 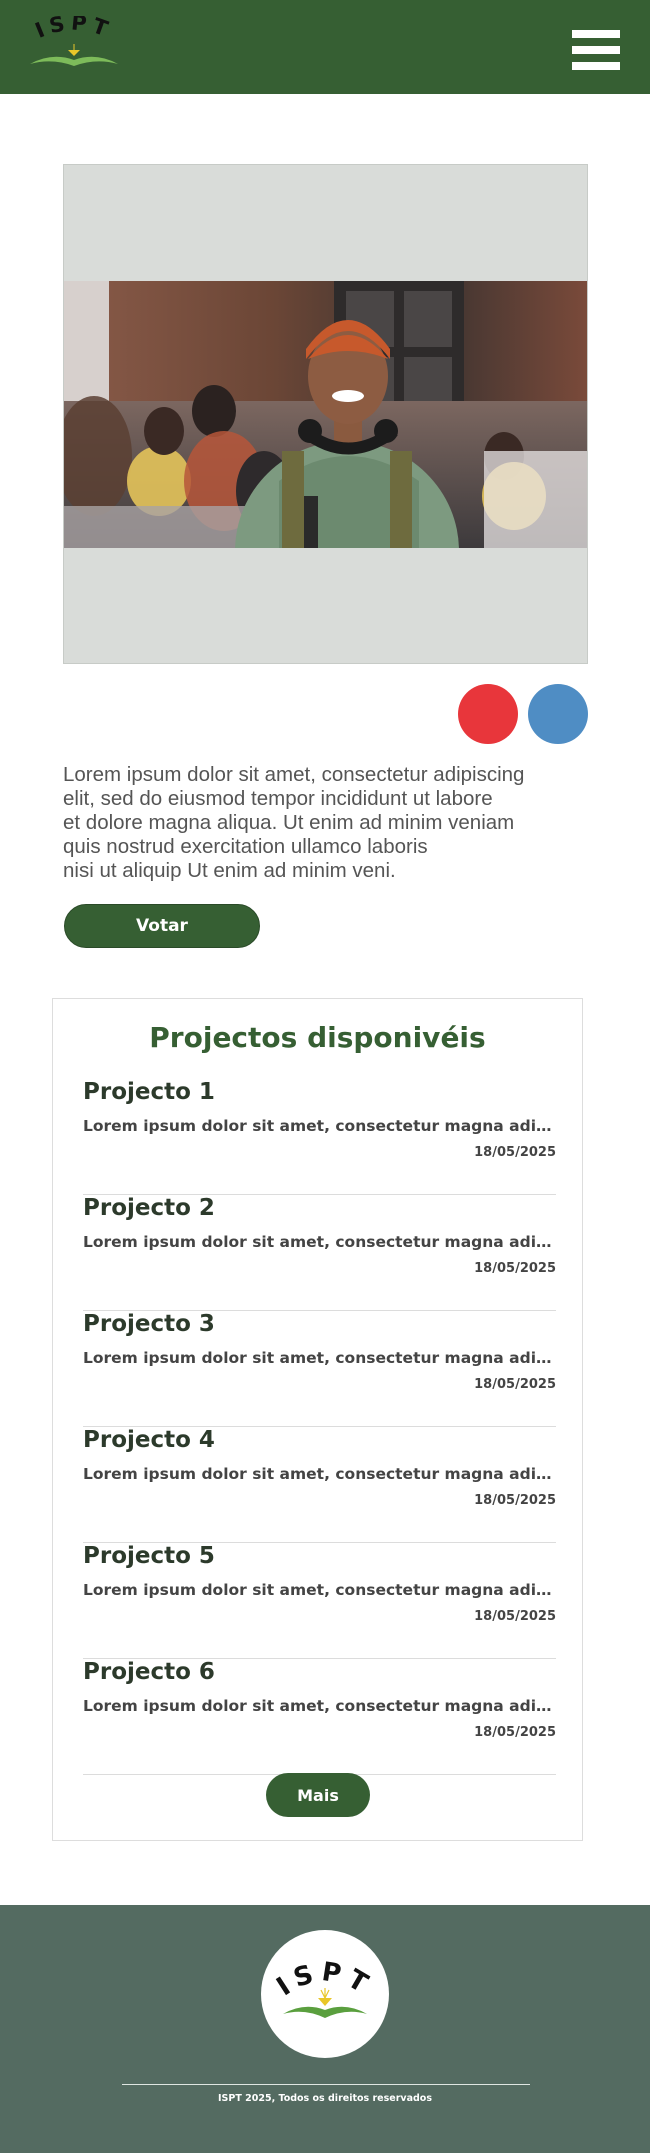 What do you see at coordinates (317, 1037) in the screenshot?
I see `projects-title: Projectos disponivéis` at bounding box center [317, 1037].